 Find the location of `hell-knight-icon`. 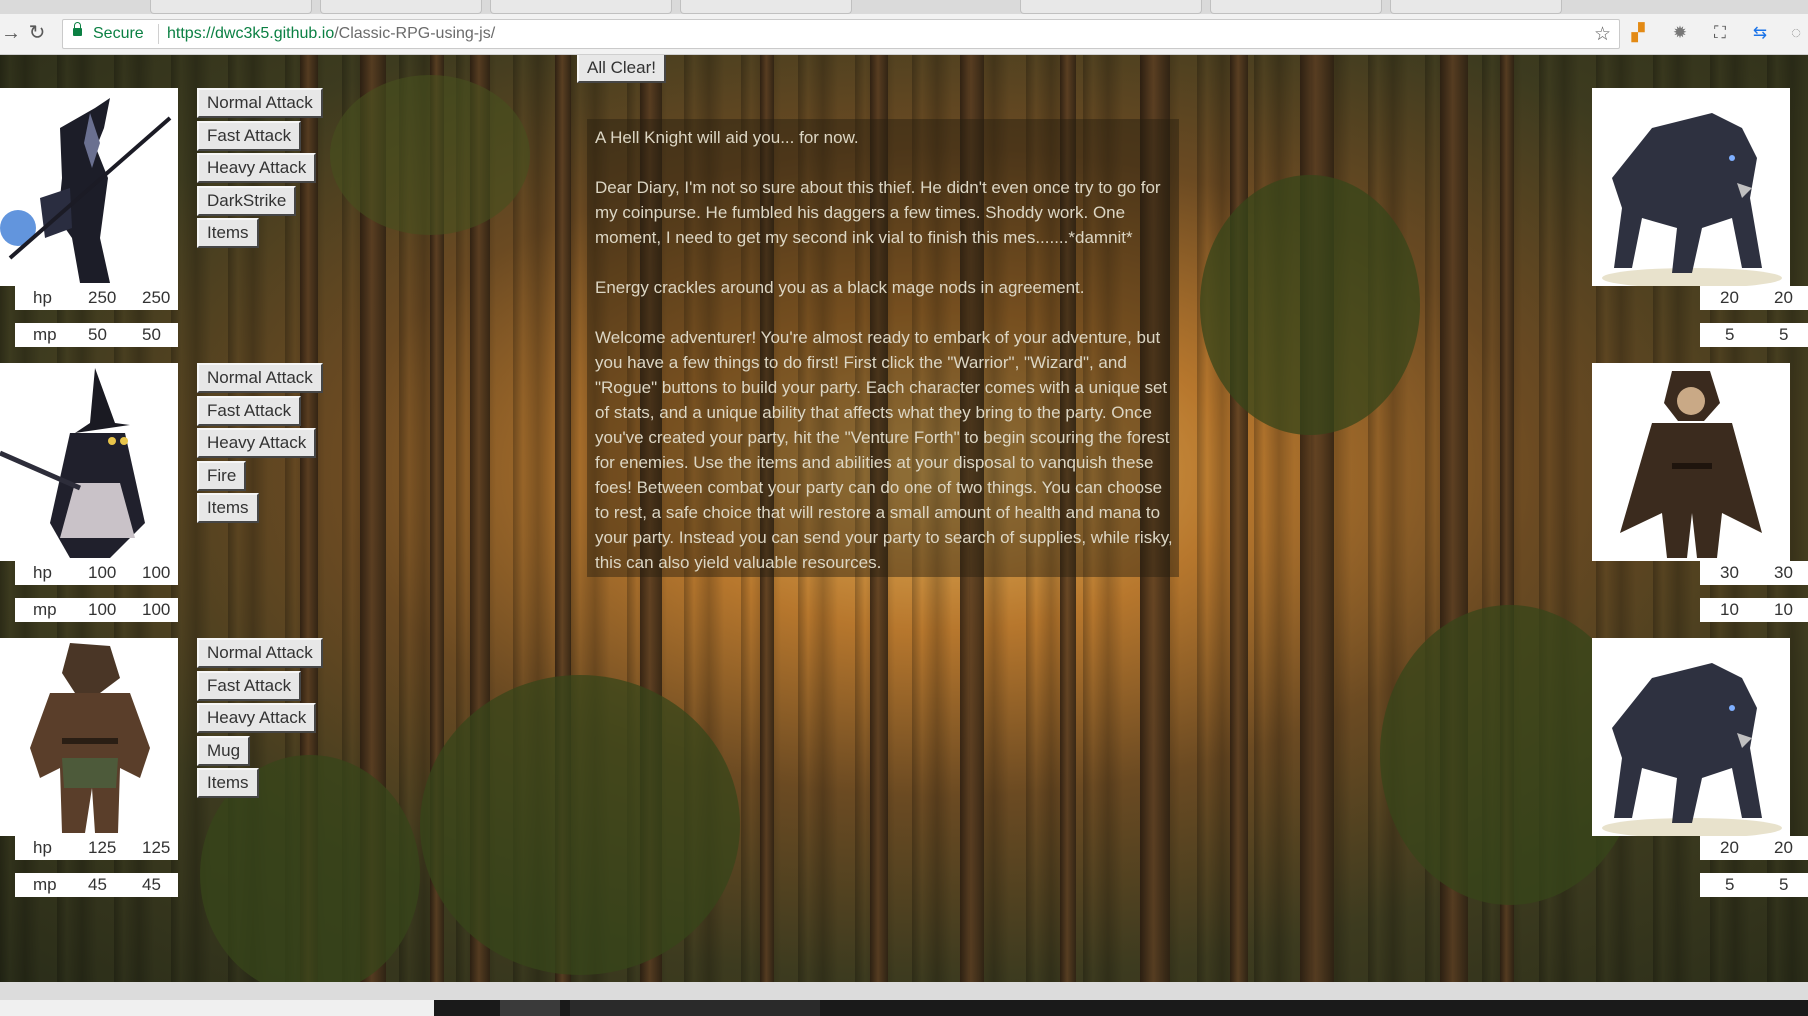

hell-knight-icon is located at coordinates (86, 190).